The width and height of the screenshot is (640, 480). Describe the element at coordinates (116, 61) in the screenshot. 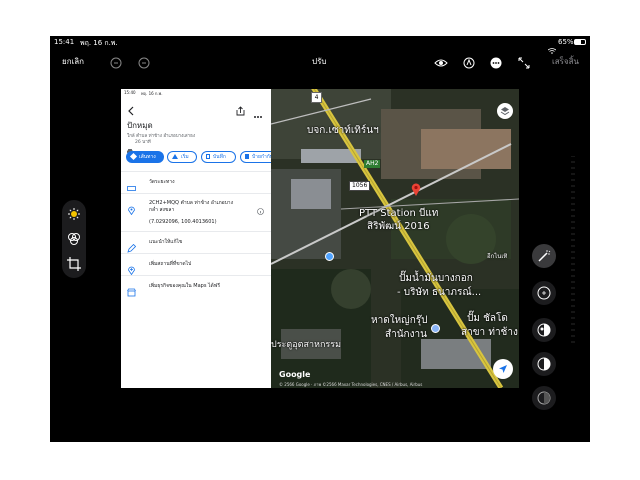

I see `undo-icon` at that location.